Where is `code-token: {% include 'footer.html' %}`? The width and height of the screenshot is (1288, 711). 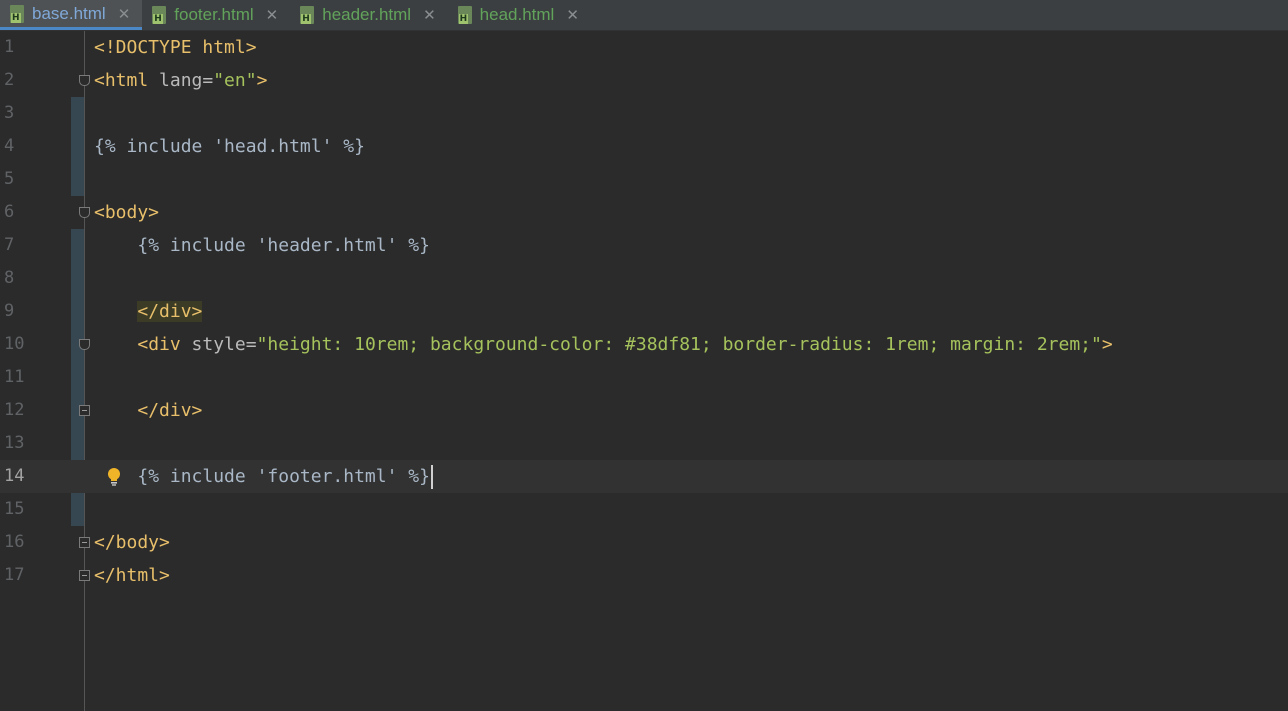
code-token: {% include 'footer.html' %} is located at coordinates (283, 476).